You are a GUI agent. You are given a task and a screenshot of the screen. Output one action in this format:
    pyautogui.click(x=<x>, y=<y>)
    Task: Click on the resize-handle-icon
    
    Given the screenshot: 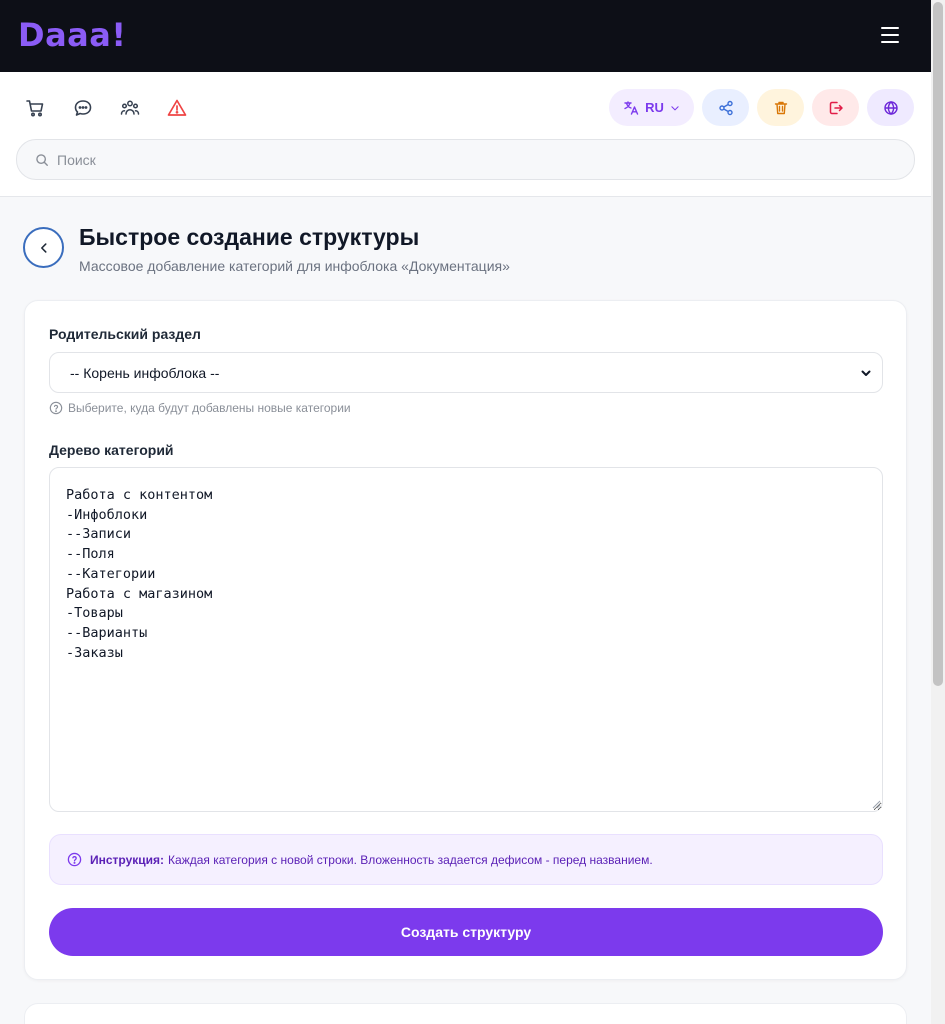 What is the action you would take?
    pyautogui.click(x=876, y=804)
    